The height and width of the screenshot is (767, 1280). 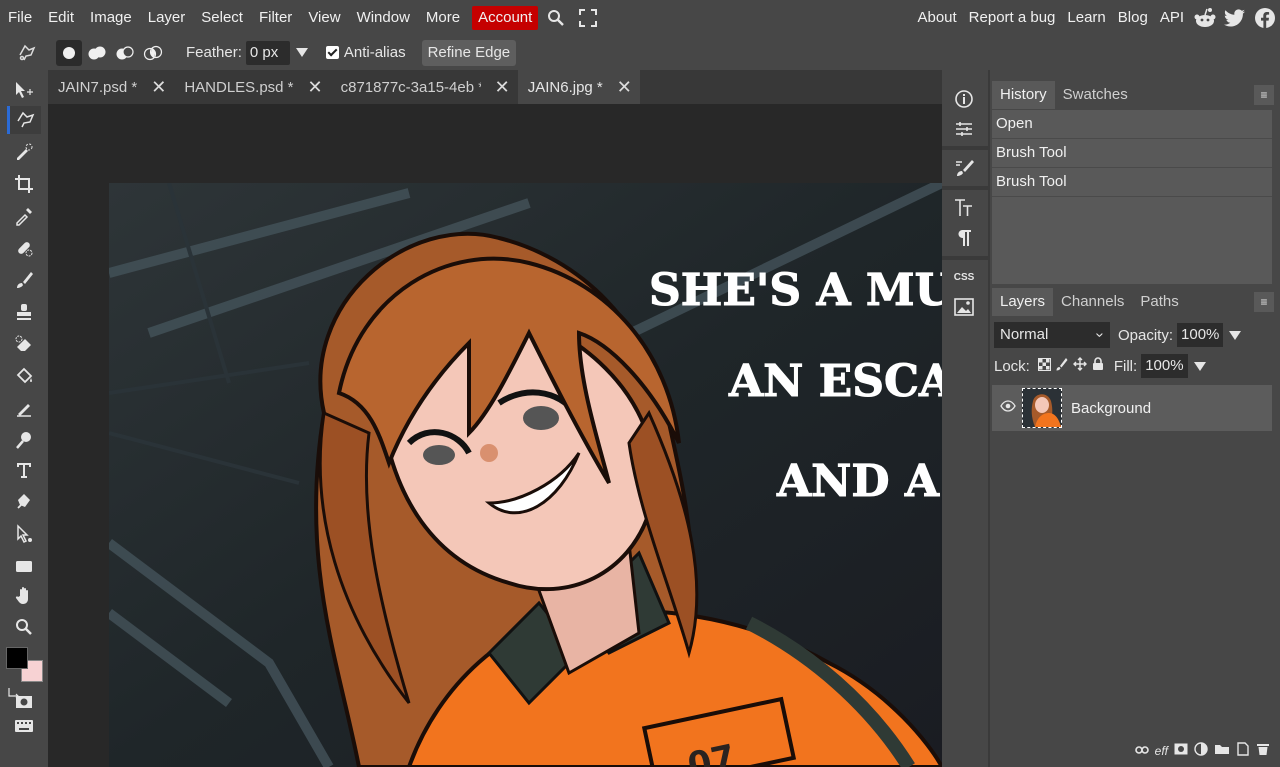 I want to click on rectangle-tool-icon, so click(x=24, y=566).